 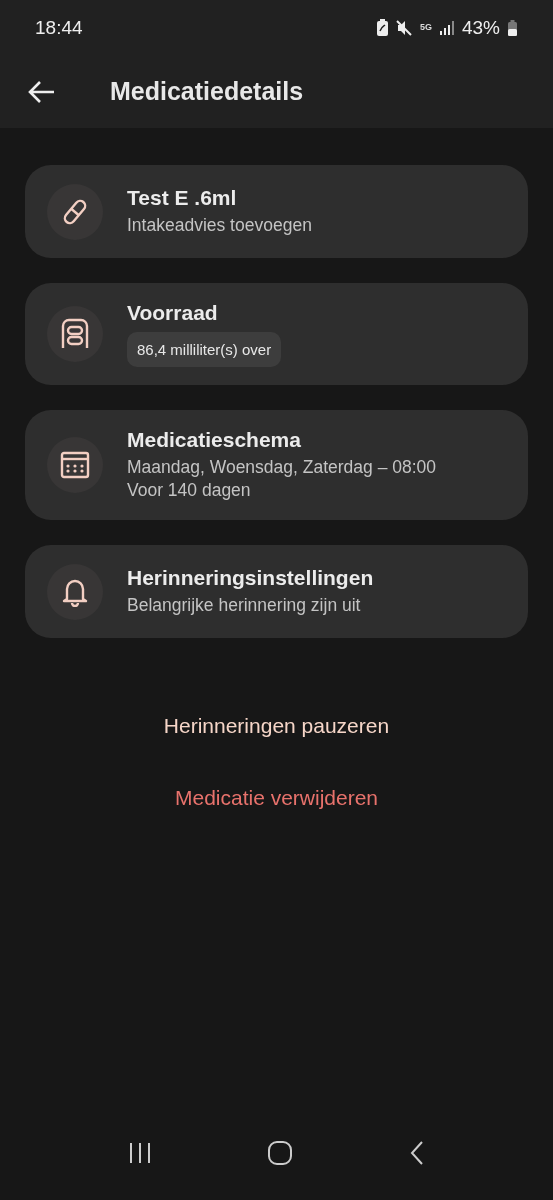 I want to click on card-subtitle: Maandag, Woensdag, Zaterdag – 08:00 Voor 140 dagen, so click(x=282, y=479).